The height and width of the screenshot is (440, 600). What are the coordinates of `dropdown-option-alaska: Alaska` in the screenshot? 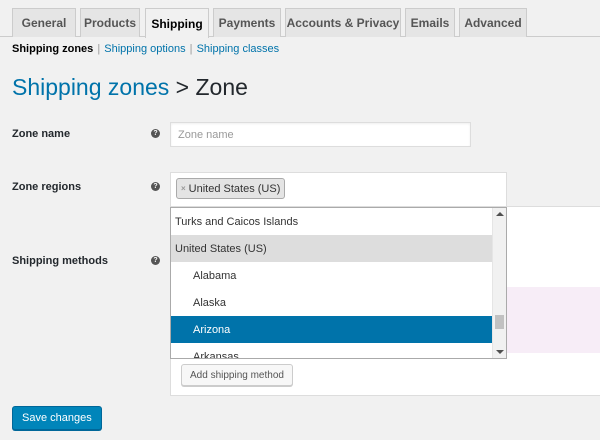 It's located at (332, 302).